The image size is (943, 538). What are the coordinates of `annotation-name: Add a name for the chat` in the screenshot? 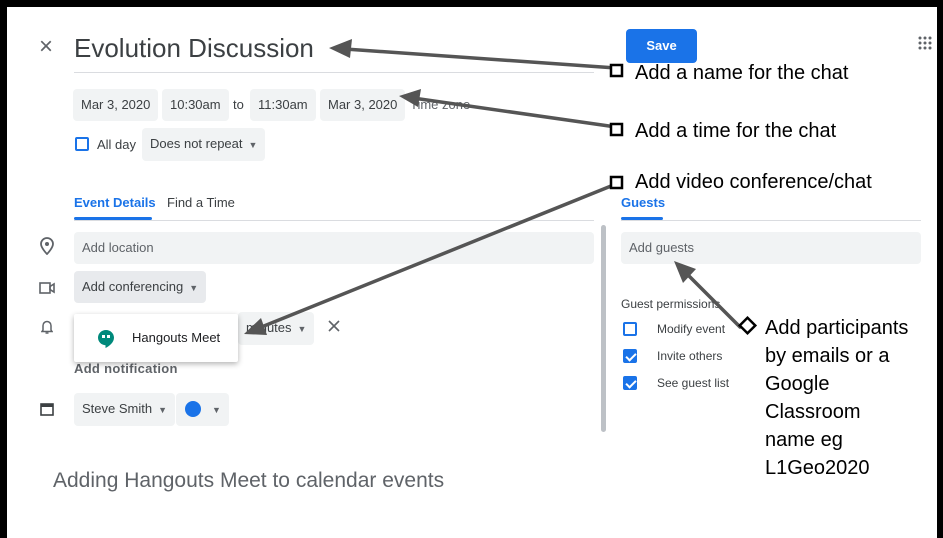 It's located at (742, 73).